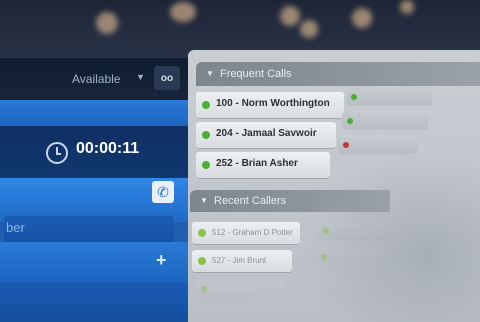 Image resolution: width=480 pixels, height=322 pixels. I want to click on call-timer: 00:00:11, so click(108, 148).